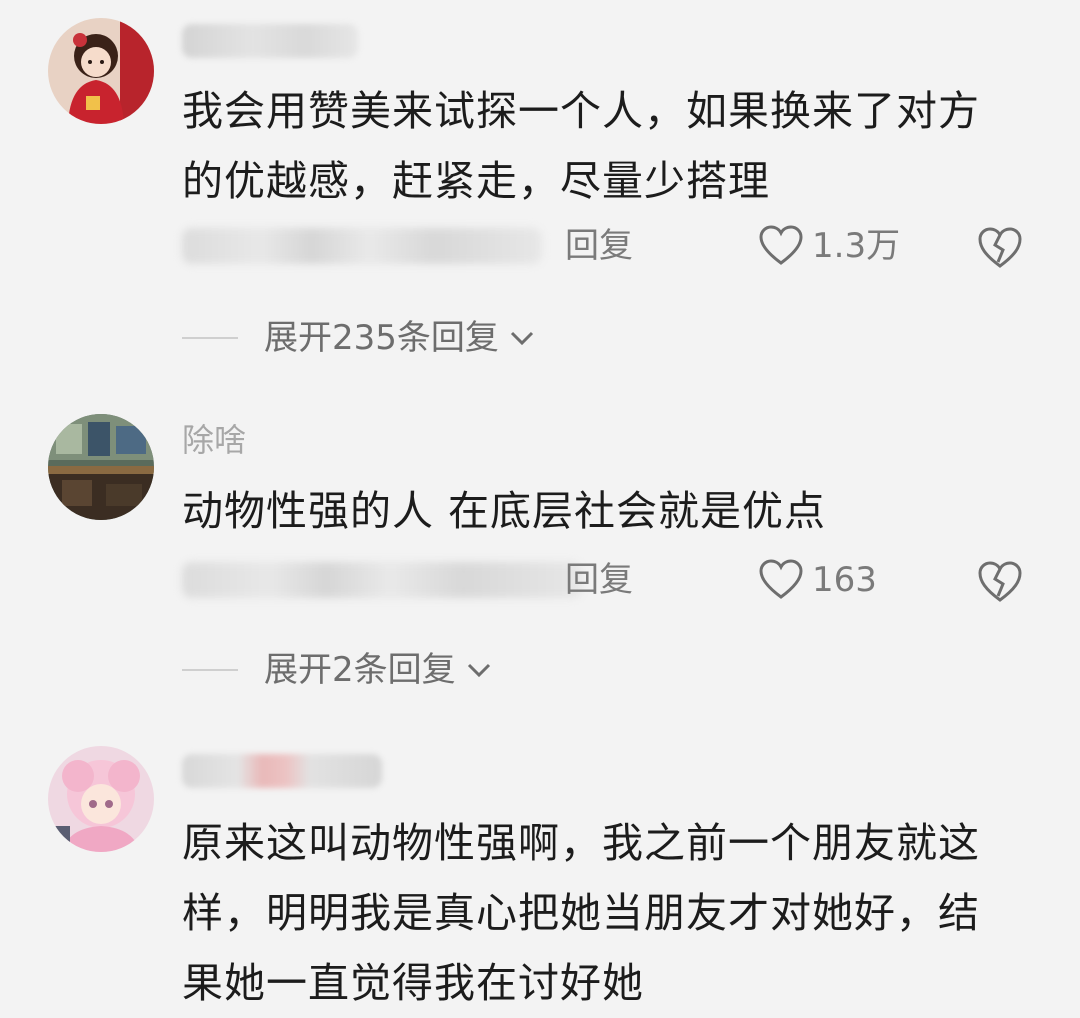 Image resolution: width=1080 pixels, height=1018 pixels. What do you see at coordinates (844, 580) in the screenshot?
I see `like-count: 163` at bounding box center [844, 580].